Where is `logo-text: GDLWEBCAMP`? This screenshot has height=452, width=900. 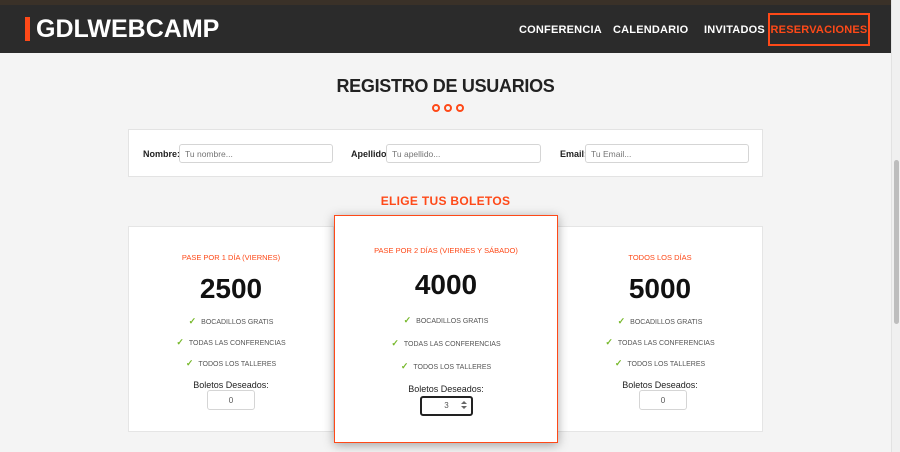
logo-text: GDLWEBCAMP is located at coordinates (128, 29).